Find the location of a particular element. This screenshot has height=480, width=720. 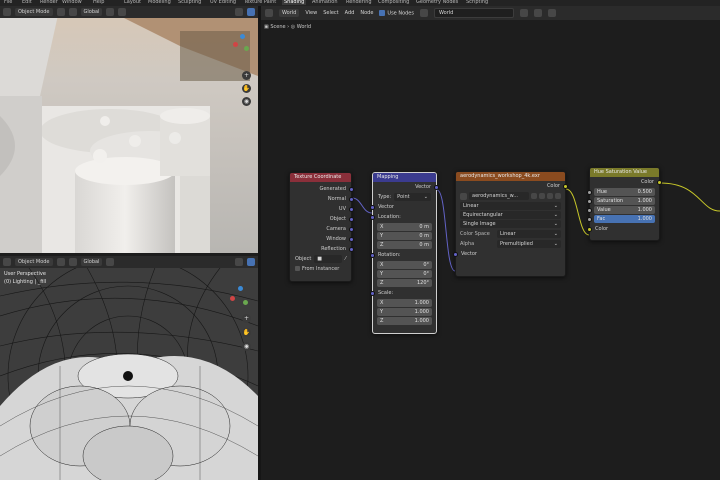

world-datablock-field: World is located at coordinates (474, 13).